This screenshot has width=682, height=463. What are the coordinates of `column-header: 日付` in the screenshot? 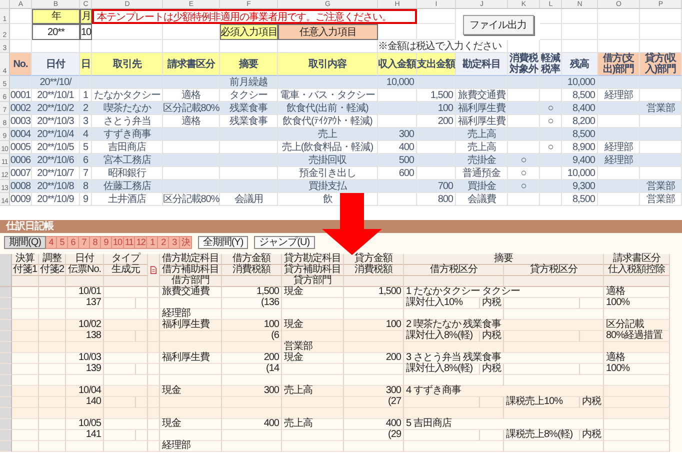 It's located at (85, 259).